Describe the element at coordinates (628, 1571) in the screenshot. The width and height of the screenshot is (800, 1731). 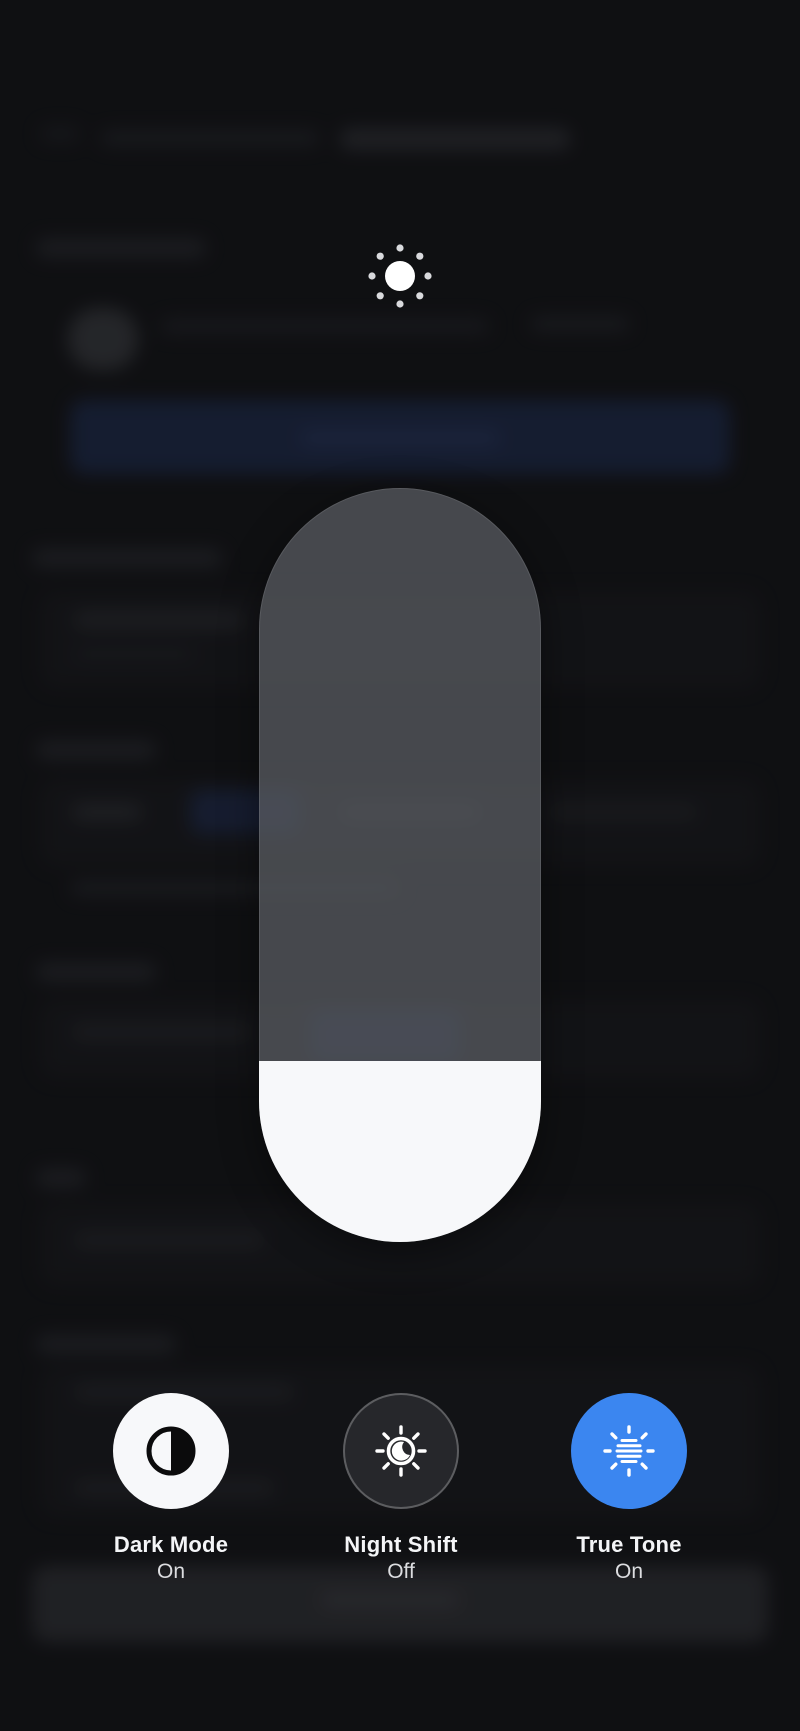
I see `true-tone-state: On` at that location.